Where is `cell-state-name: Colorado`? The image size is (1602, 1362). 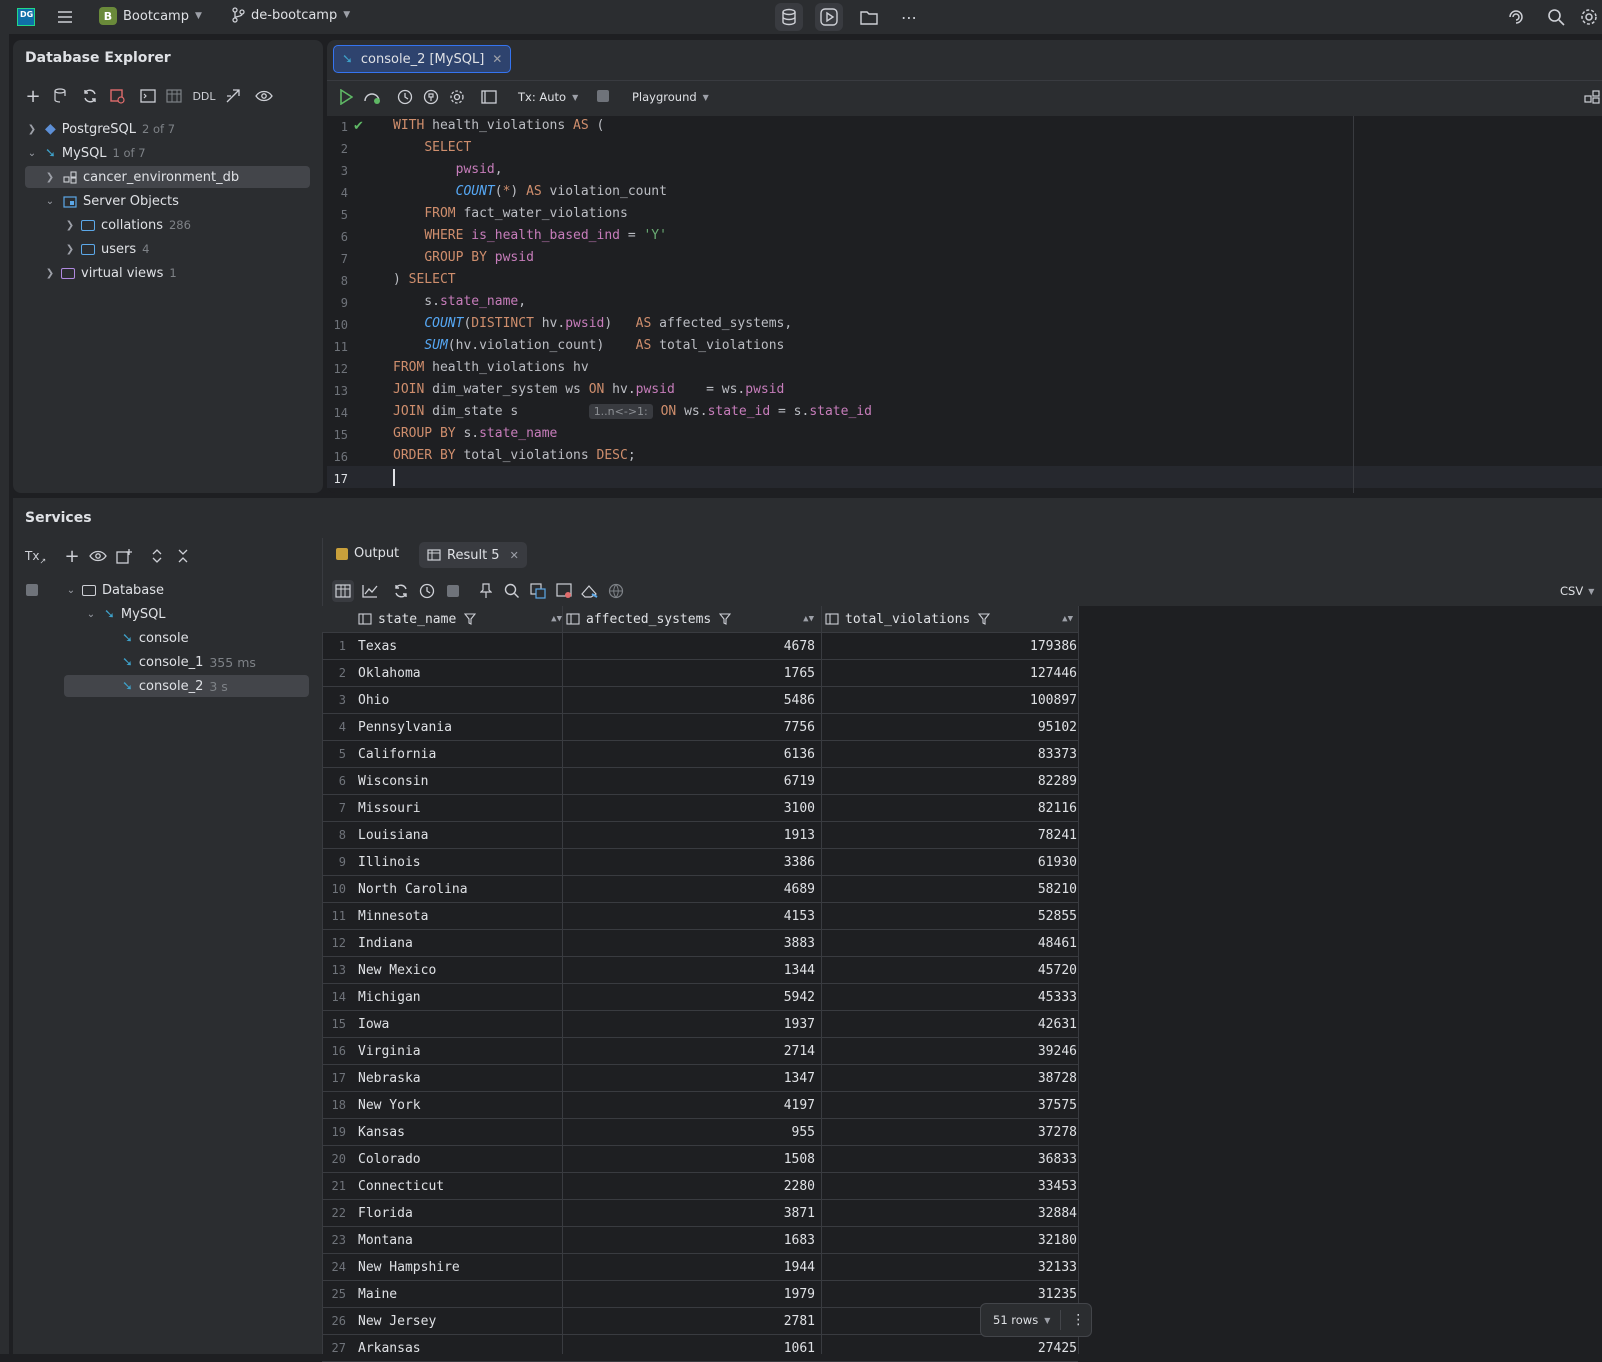 cell-state-name: Colorado is located at coordinates (389, 1159).